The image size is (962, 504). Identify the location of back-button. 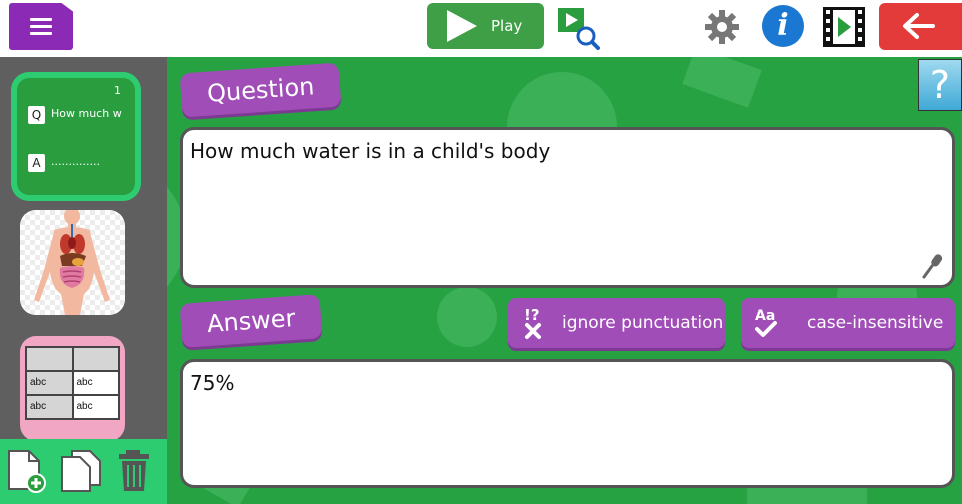
(920, 26).